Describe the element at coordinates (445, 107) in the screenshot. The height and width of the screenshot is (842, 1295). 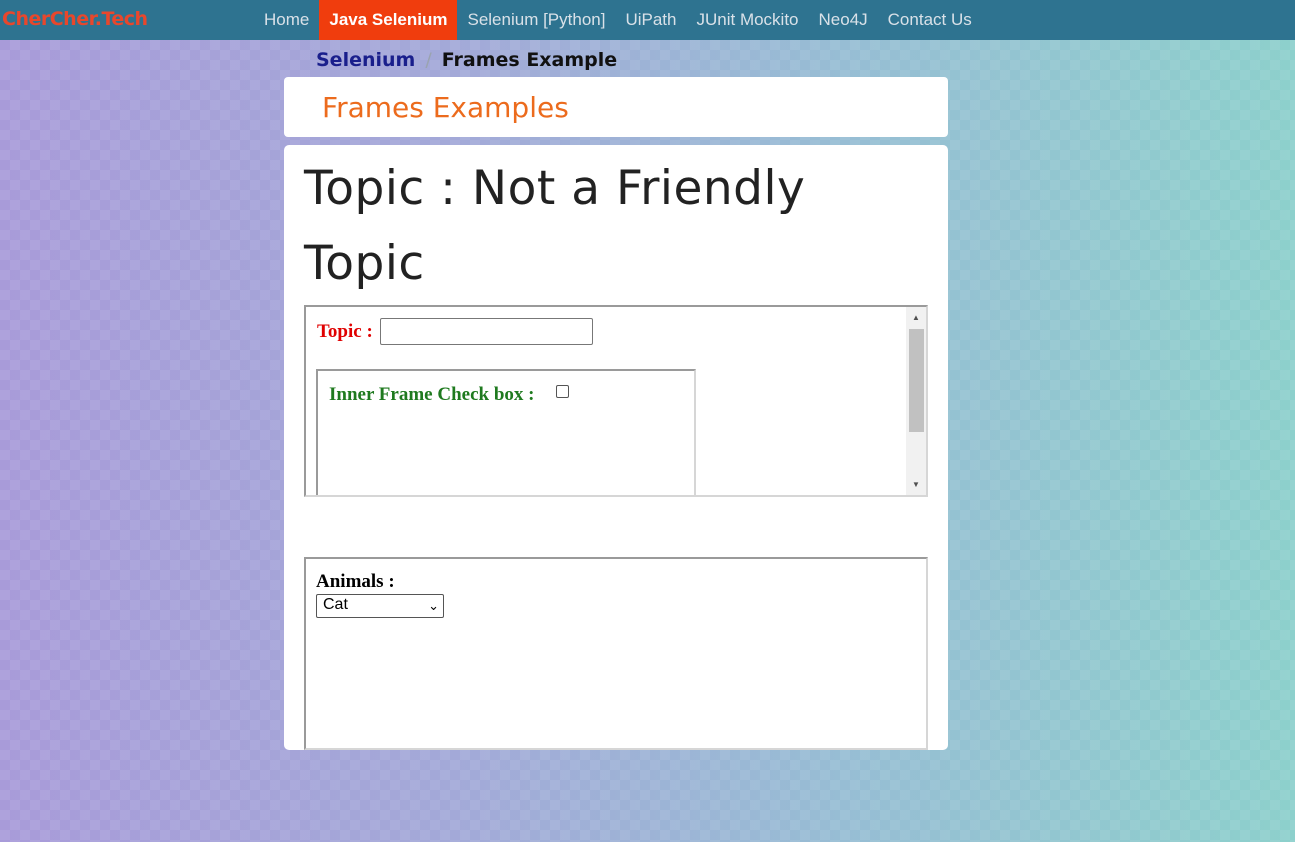
I see `page-title: Frames Examples` at that location.